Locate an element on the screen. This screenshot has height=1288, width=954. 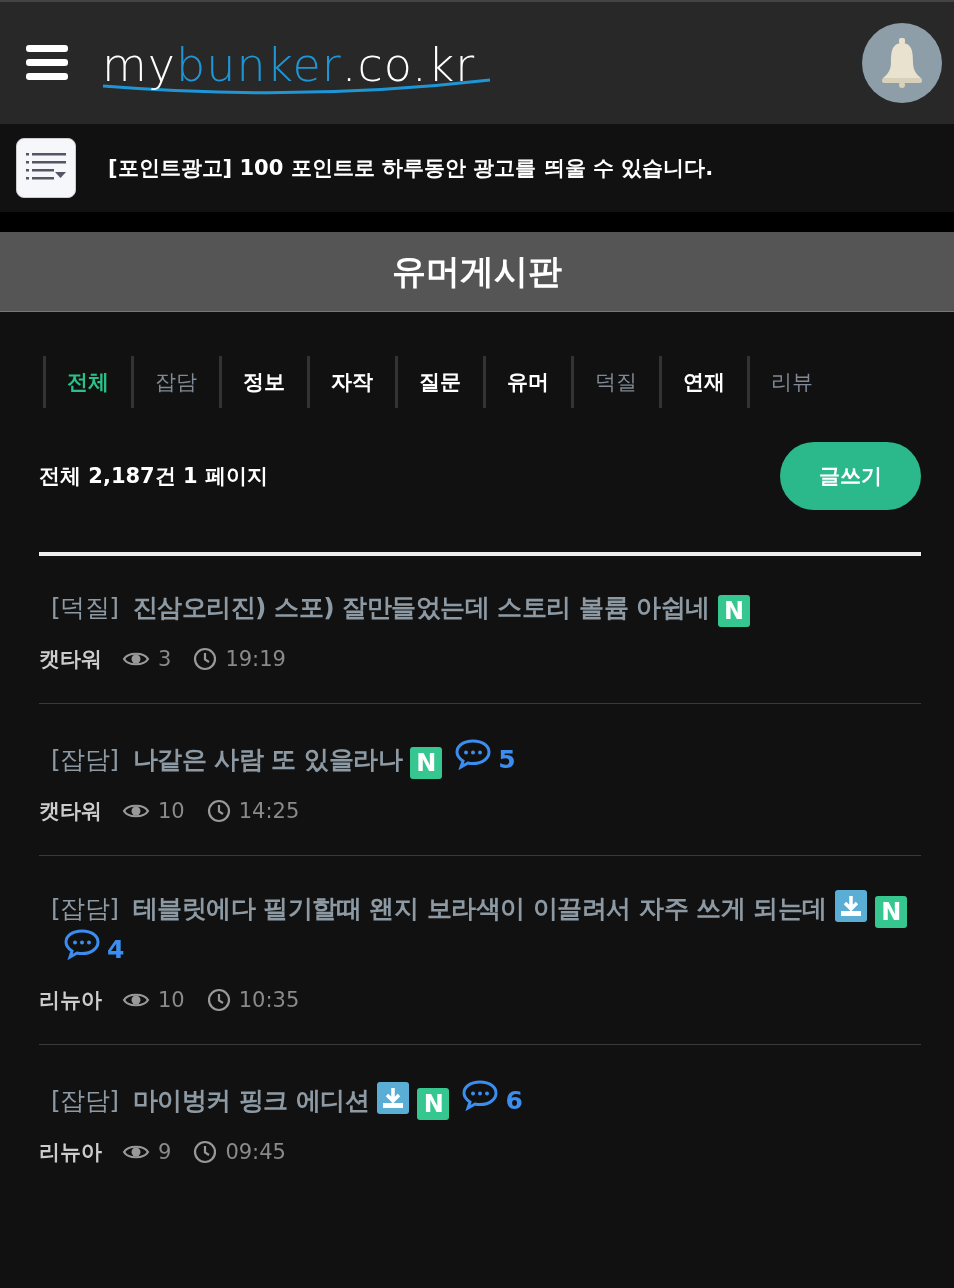
view-count: 9 is located at coordinates (165, 1152).